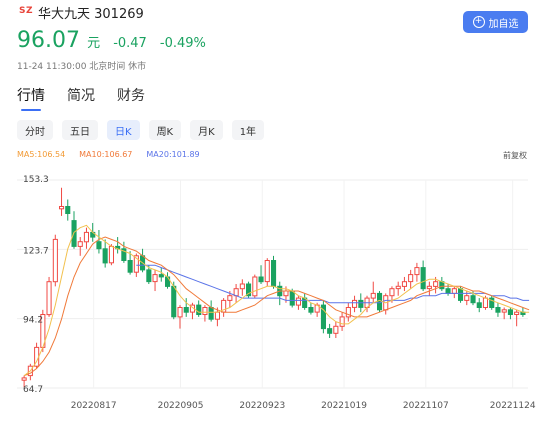 Image resolution: width=560 pixels, height=423 pixels. Describe the element at coordinates (80, 130) in the screenshot. I see `period-tab-5day: 五日` at that location.